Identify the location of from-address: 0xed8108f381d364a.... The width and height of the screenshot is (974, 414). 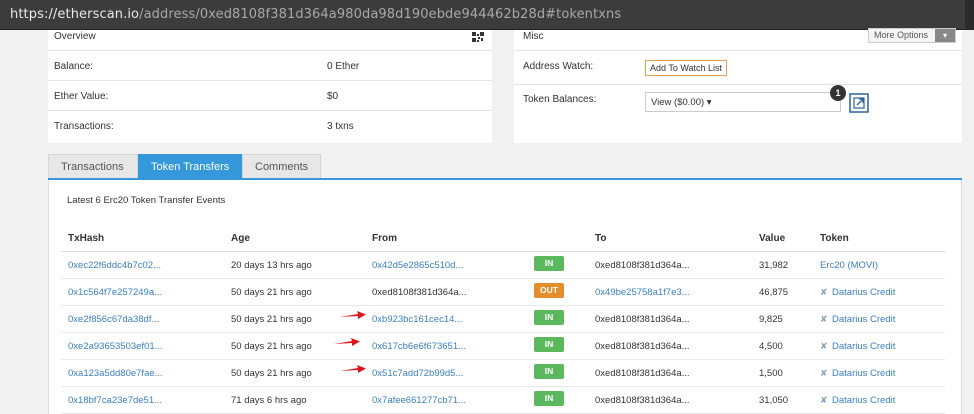
(419, 292).